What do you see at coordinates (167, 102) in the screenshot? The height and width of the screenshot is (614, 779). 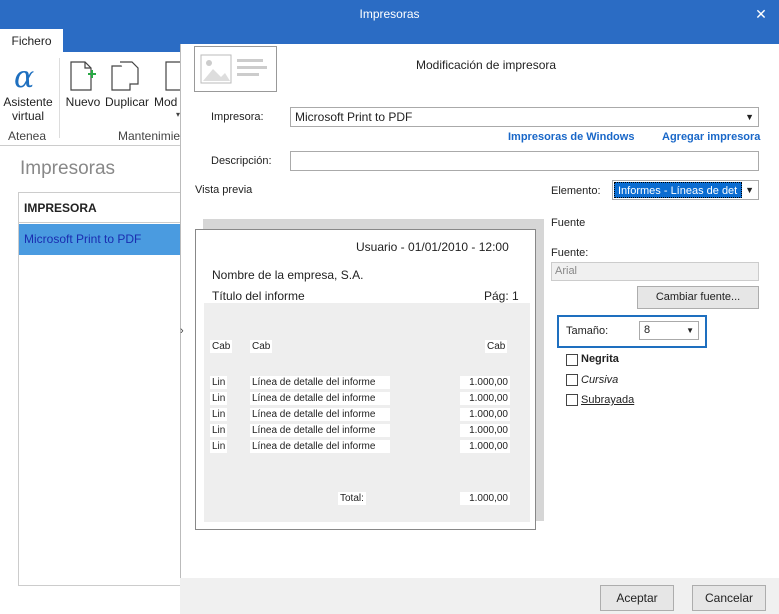 I see `modificar-button: Mod` at bounding box center [167, 102].